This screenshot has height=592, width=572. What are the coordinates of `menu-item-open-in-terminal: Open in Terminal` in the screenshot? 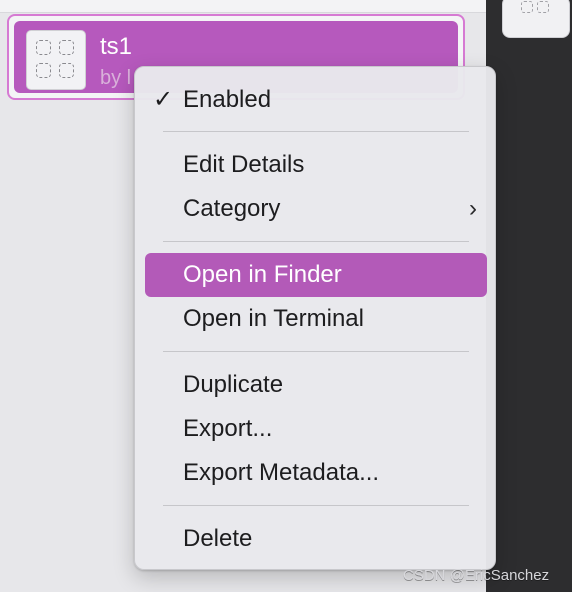 It's located at (316, 319).